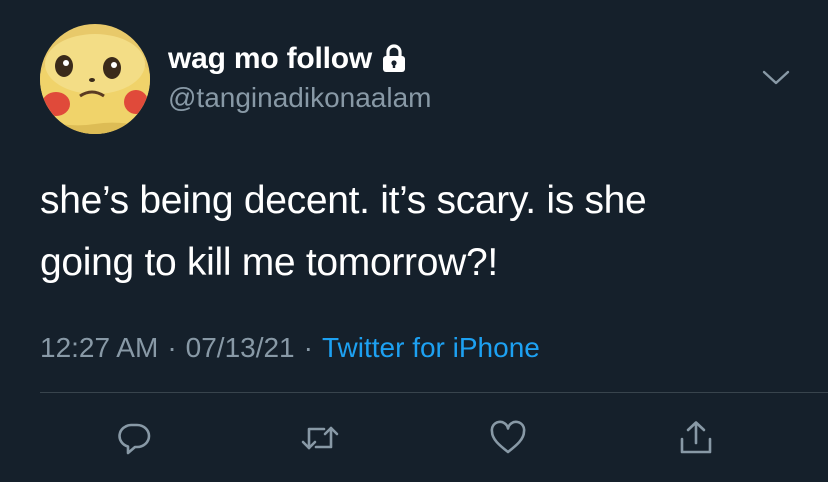 Image resolution: width=828 pixels, height=482 pixels. I want to click on reply-button, so click(134, 438).